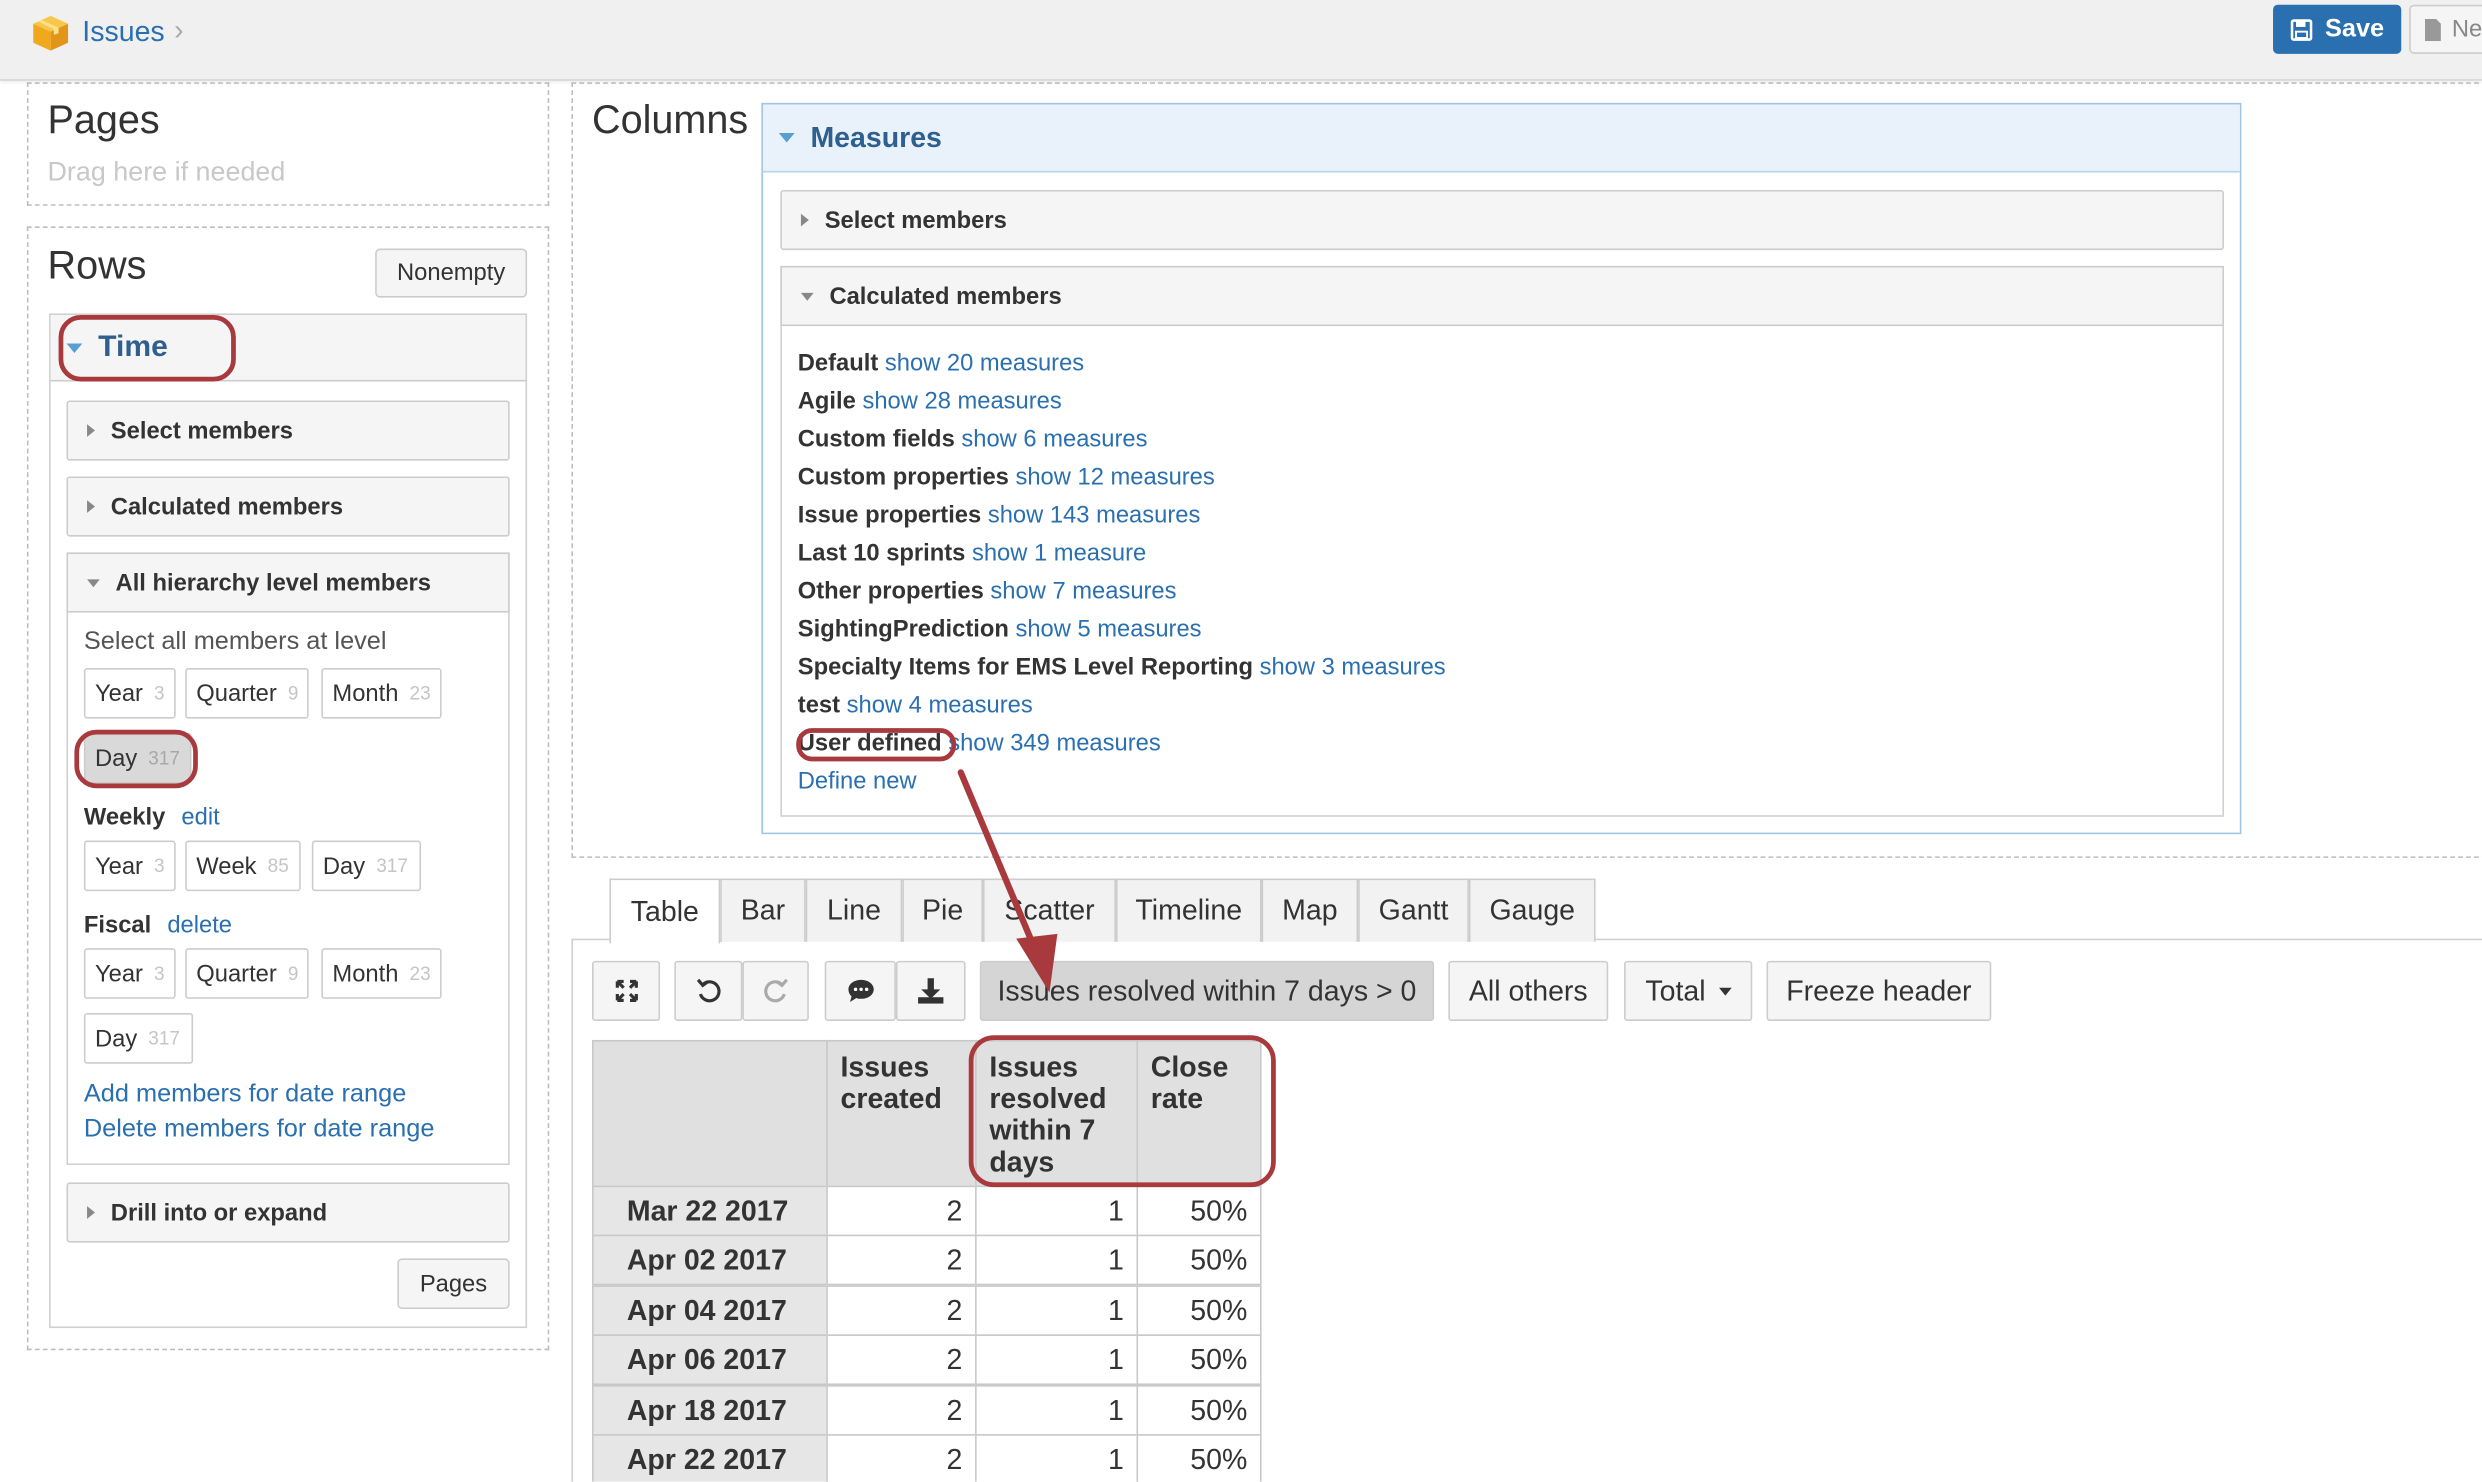 The height and width of the screenshot is (1482, 2482). What do you see at coordinates (1094, 515) in the screenshot?
I see `calc-group-link: show 143 measures` at bounding box center [1094, 515].